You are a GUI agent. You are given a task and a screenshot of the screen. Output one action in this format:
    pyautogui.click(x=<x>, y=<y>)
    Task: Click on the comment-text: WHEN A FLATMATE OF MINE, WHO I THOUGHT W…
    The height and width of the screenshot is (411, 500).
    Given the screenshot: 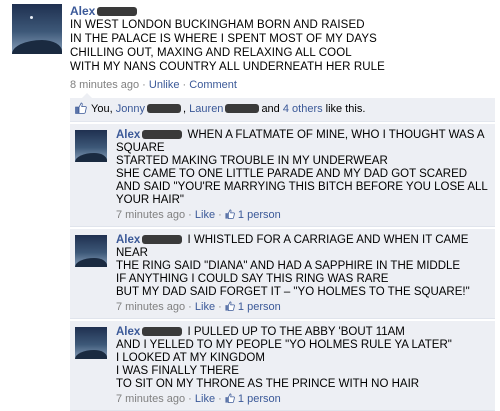 What is the action you would take?
    pyautogui.click(x=302, y=167)
    